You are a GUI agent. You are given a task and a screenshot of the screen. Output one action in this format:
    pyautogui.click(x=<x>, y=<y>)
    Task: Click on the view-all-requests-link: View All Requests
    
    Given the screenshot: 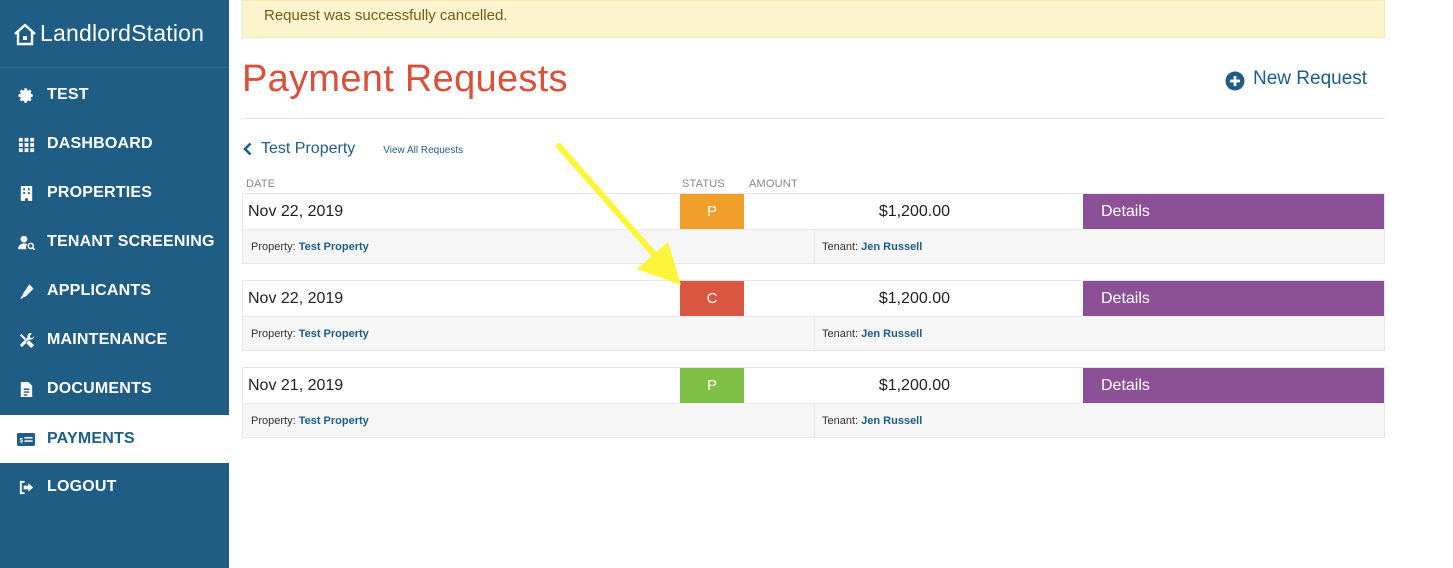 What is the action you would take?
    pyautogui.click(x=423, y=149)
    